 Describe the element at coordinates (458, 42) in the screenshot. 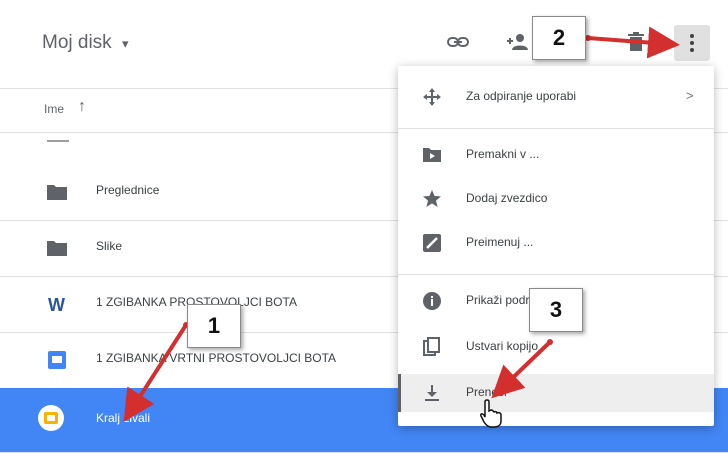

I see `link-icon` at that location.